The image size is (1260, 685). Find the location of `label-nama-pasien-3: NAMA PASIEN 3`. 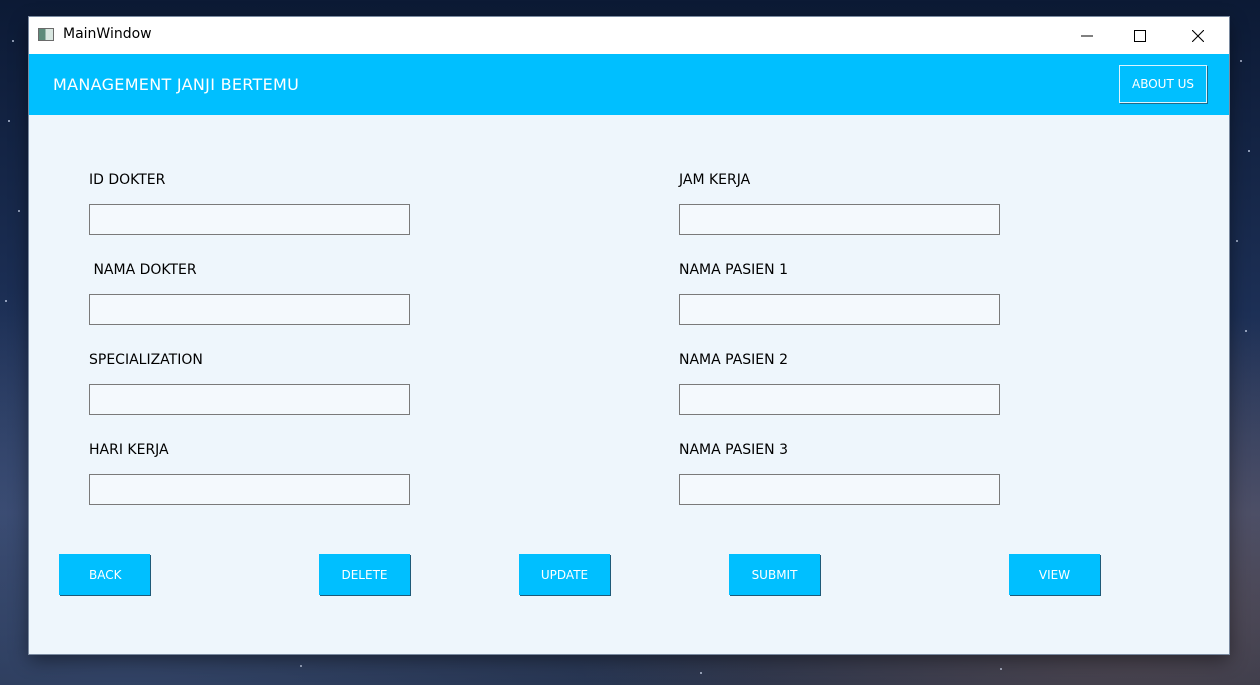

label-nama-pasien-3: NAMA PASIEN 3 is located at coordinates (733, 450).